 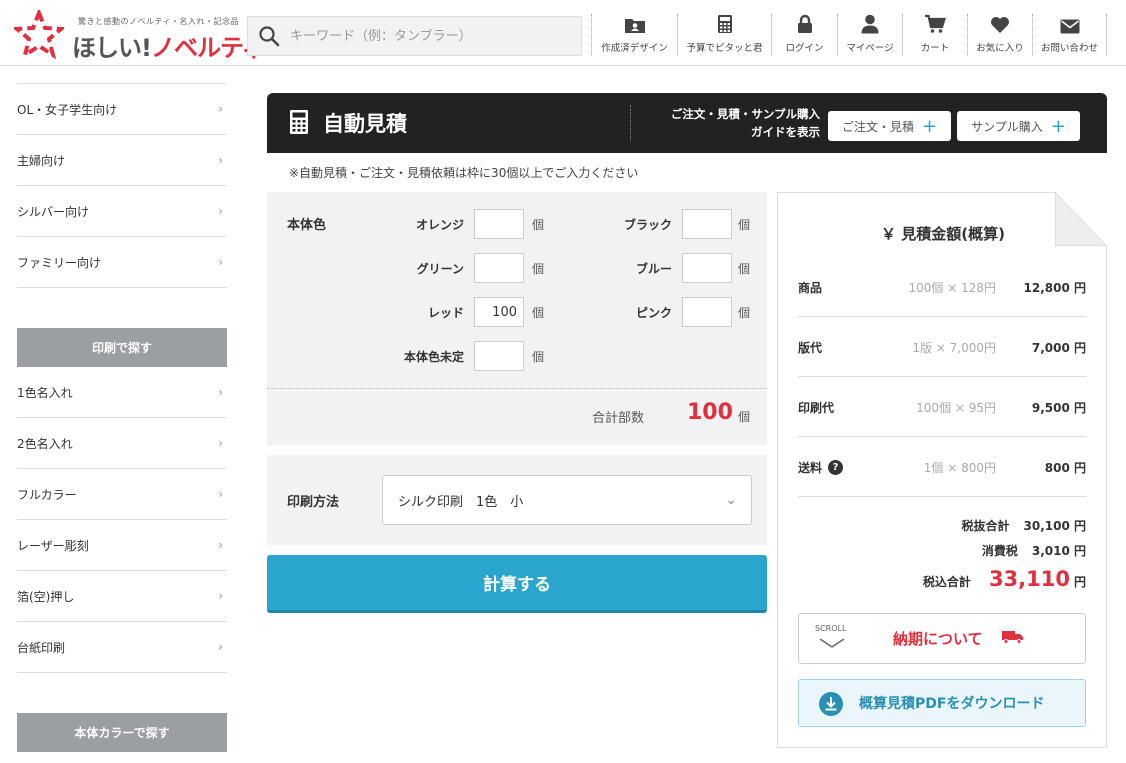 I want to click on folder-user-icon, so click(x=634, y=26).